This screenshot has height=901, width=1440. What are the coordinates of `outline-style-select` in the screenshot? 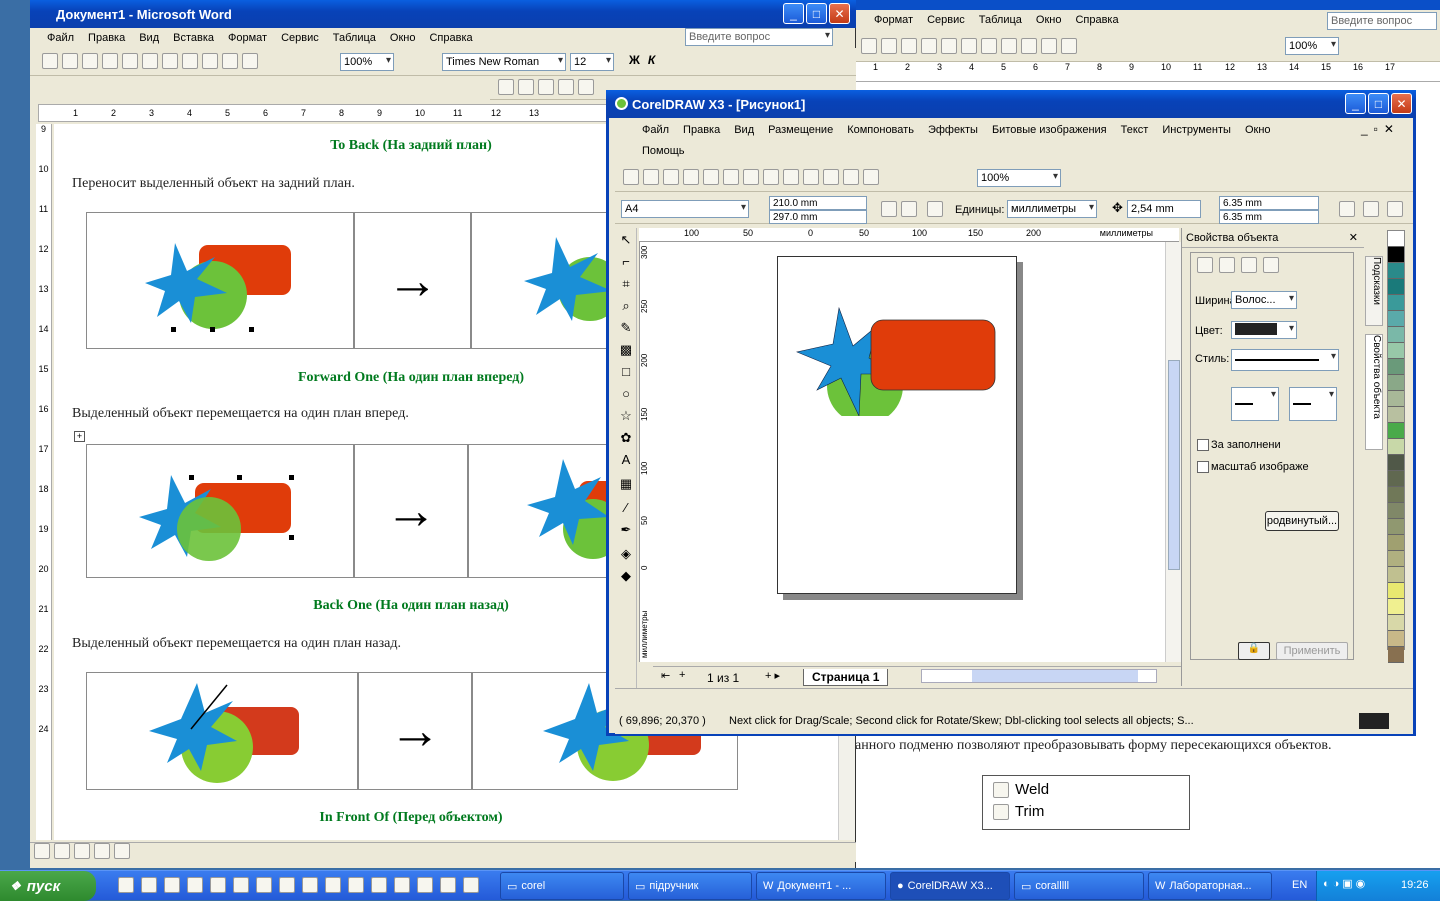 It's located at (1285, 360).